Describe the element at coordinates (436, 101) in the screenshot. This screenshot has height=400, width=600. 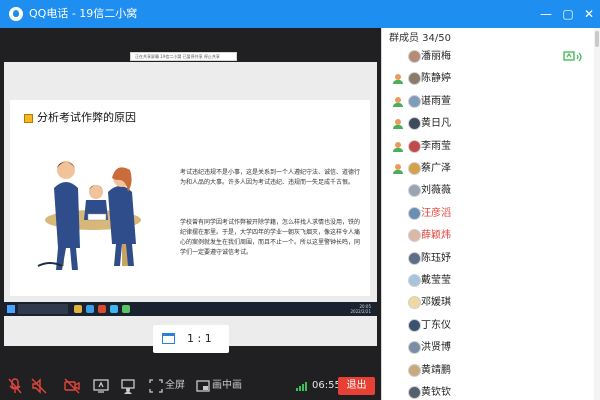
I see `member-name: 谌雨萱` at that location.